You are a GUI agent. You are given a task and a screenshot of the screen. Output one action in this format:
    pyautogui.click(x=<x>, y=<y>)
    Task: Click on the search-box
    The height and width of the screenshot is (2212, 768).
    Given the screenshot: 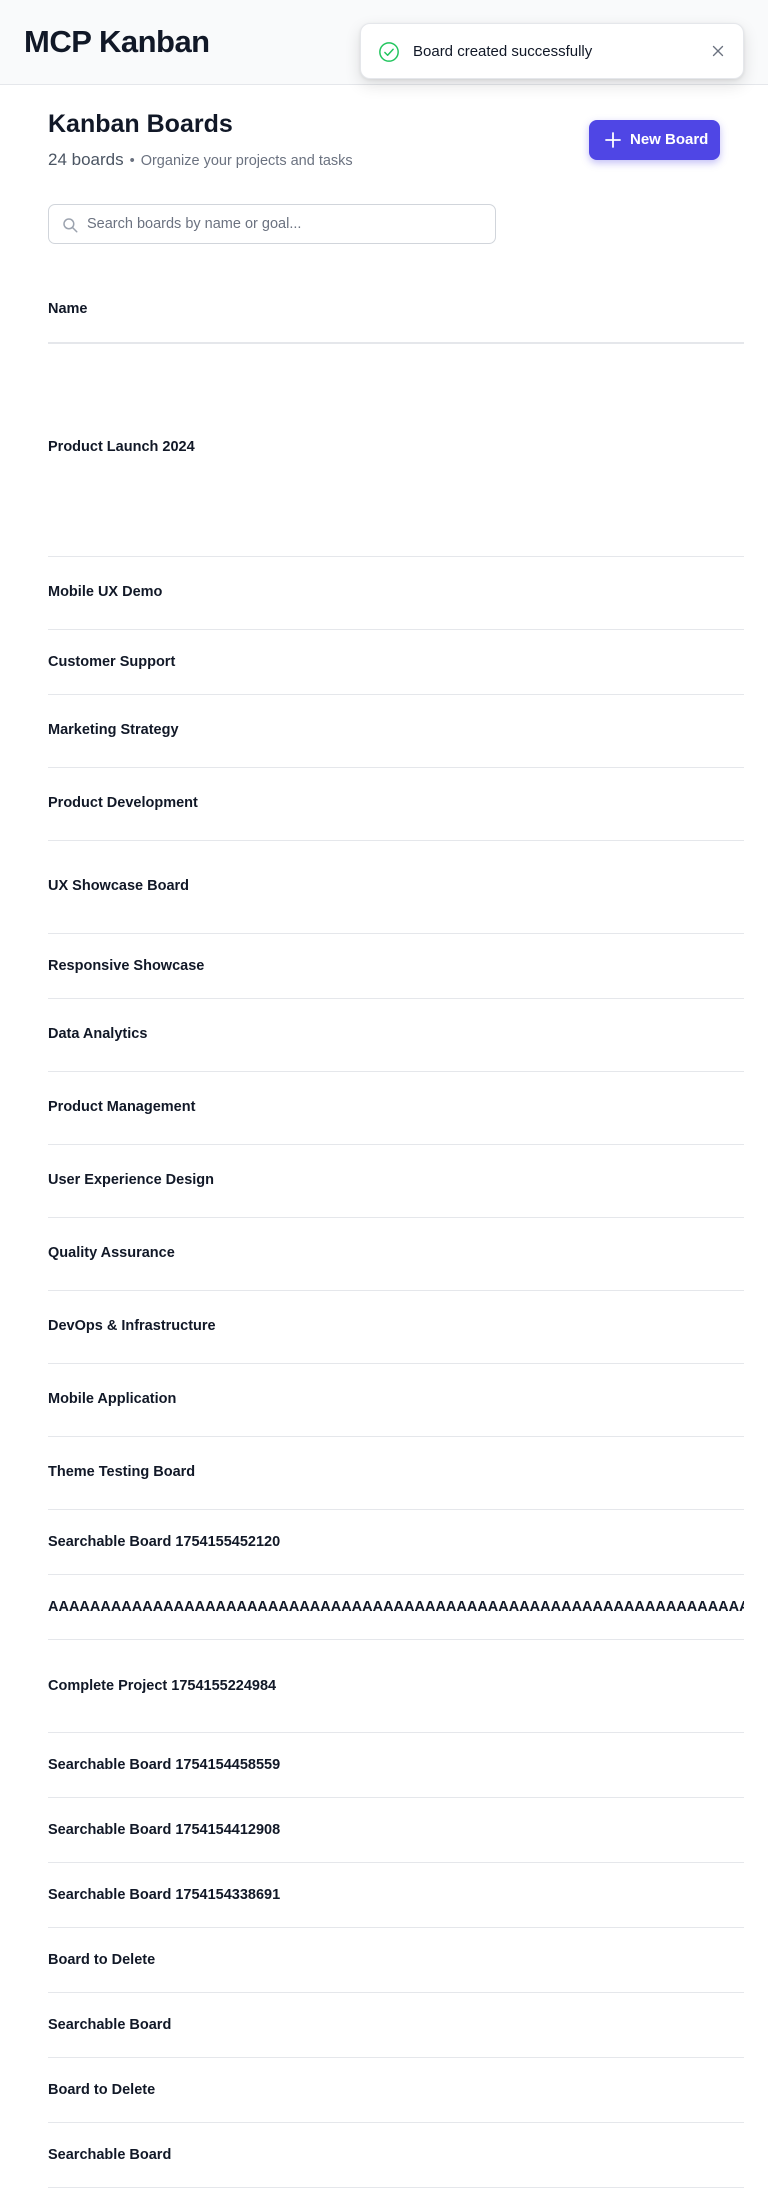 What is the action you would take?
    pyautogui.click(x=272, y=224)
    